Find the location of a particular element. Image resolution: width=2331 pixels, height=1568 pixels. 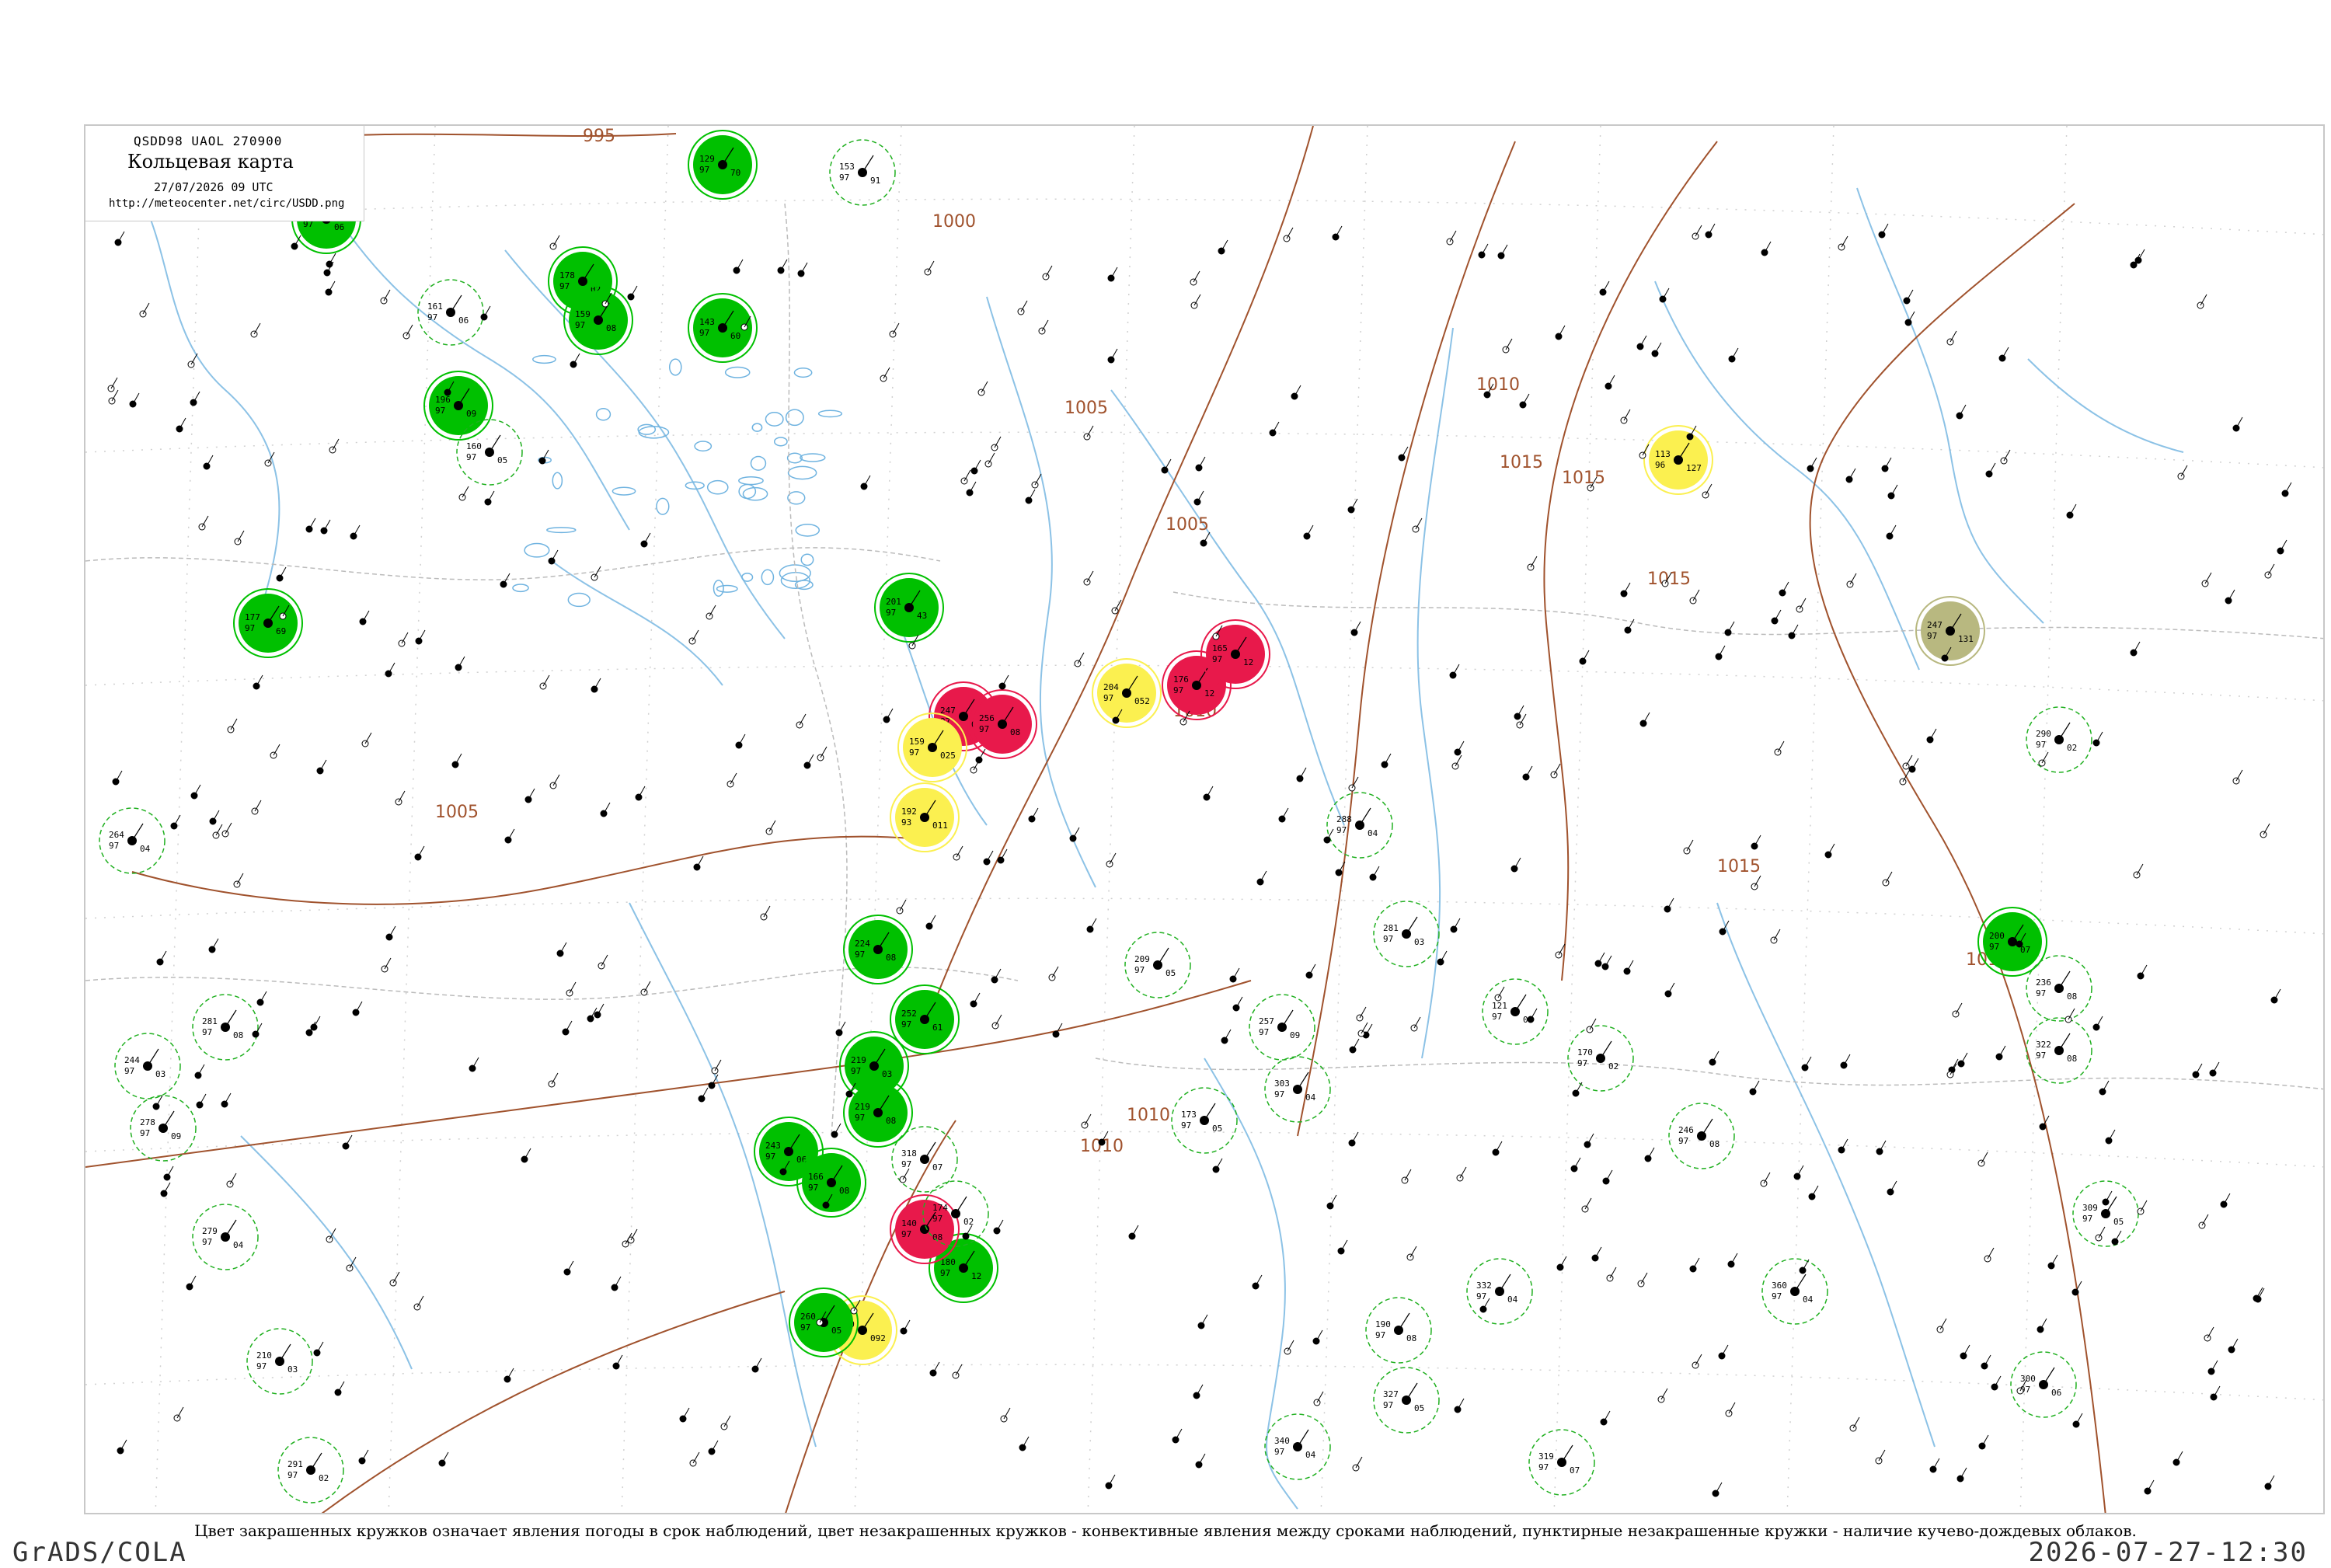

station-tendency: 61 is located at coordinates (937, 1028).